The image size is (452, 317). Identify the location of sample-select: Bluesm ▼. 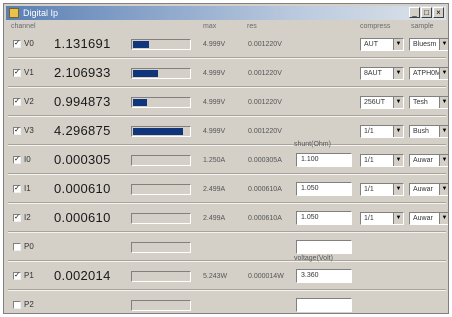
(428, 44).